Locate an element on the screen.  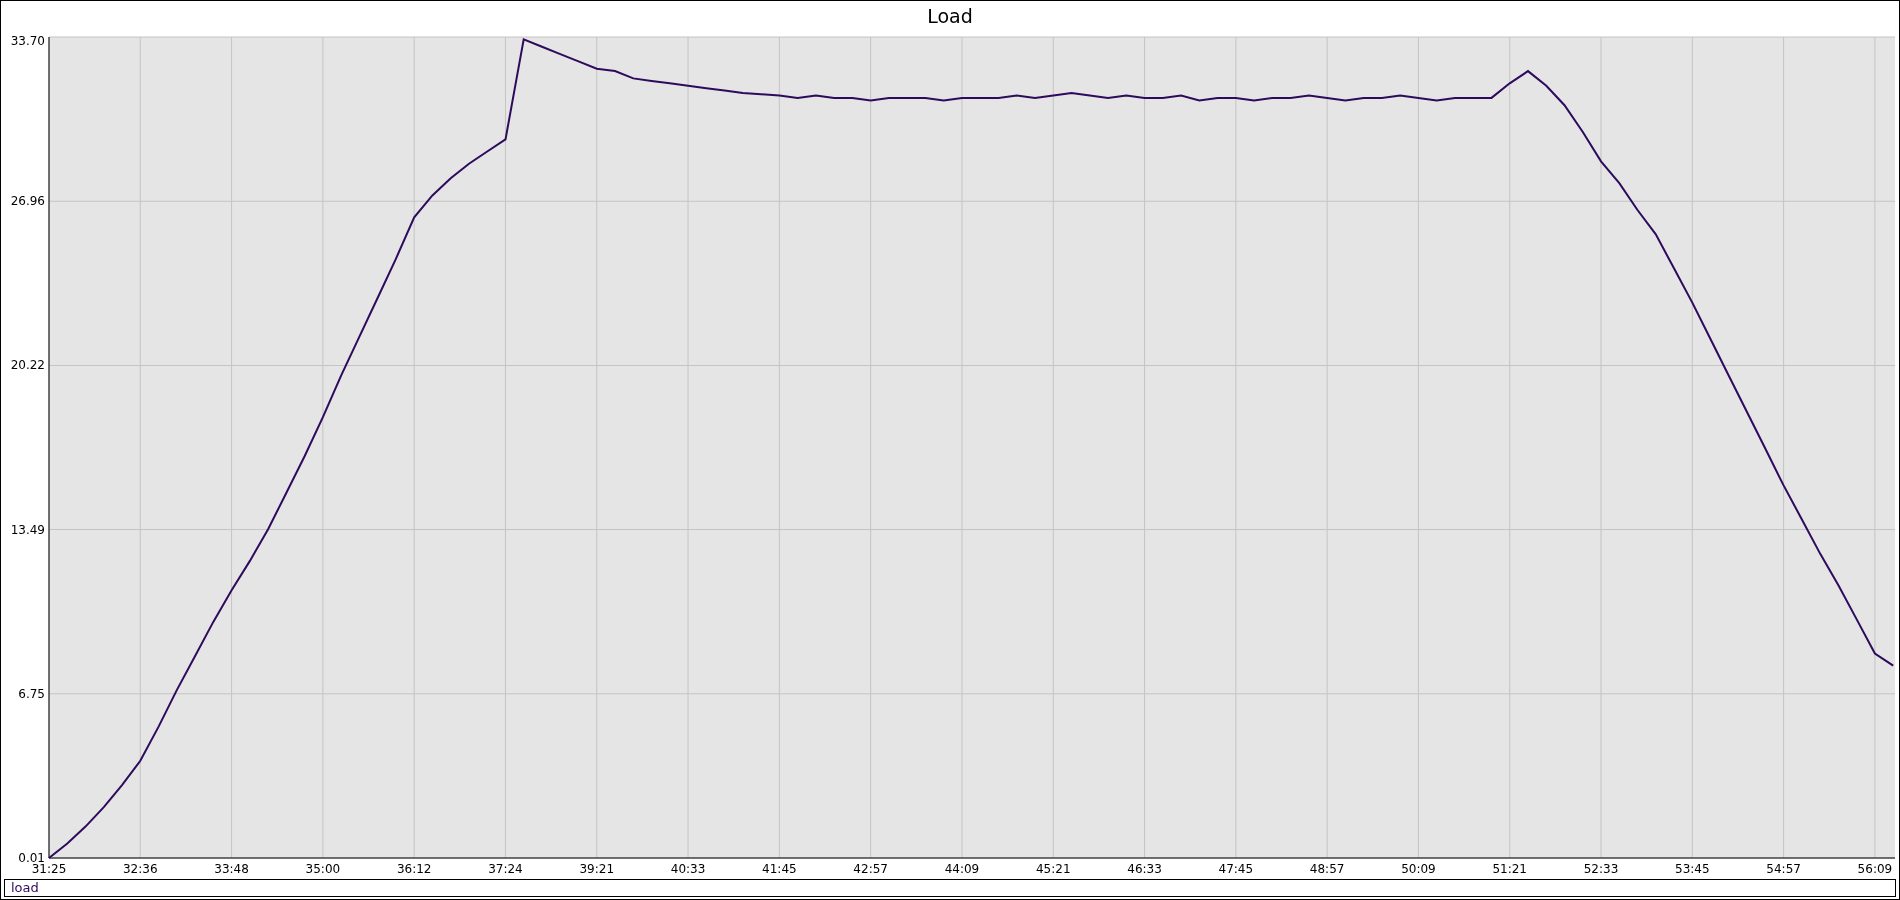
x-tick-label: 47:45 is located at coordinates (1236, 869).